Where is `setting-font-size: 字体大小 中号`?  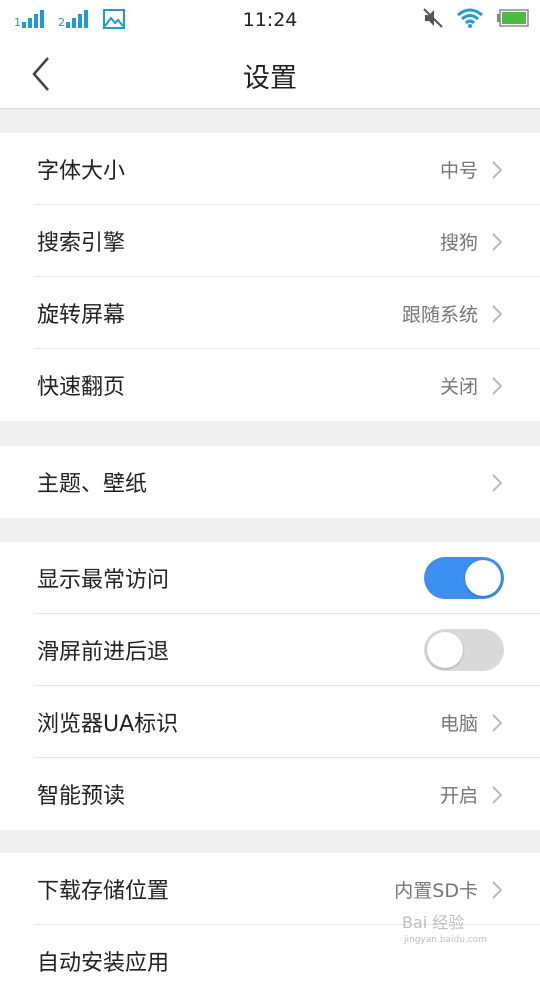
setting-font-size: 字体大小 中号 is located at coordinates (270, 169).